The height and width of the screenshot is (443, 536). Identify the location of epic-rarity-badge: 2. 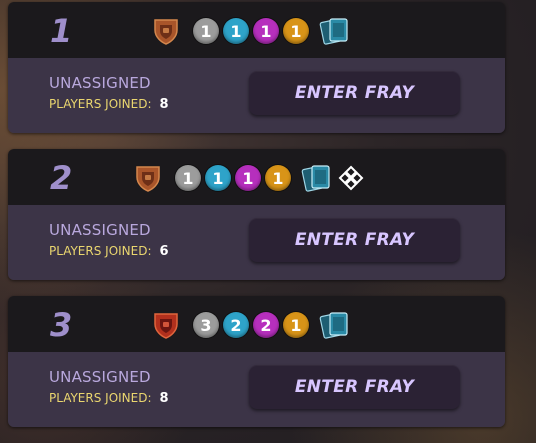
(266, 325).